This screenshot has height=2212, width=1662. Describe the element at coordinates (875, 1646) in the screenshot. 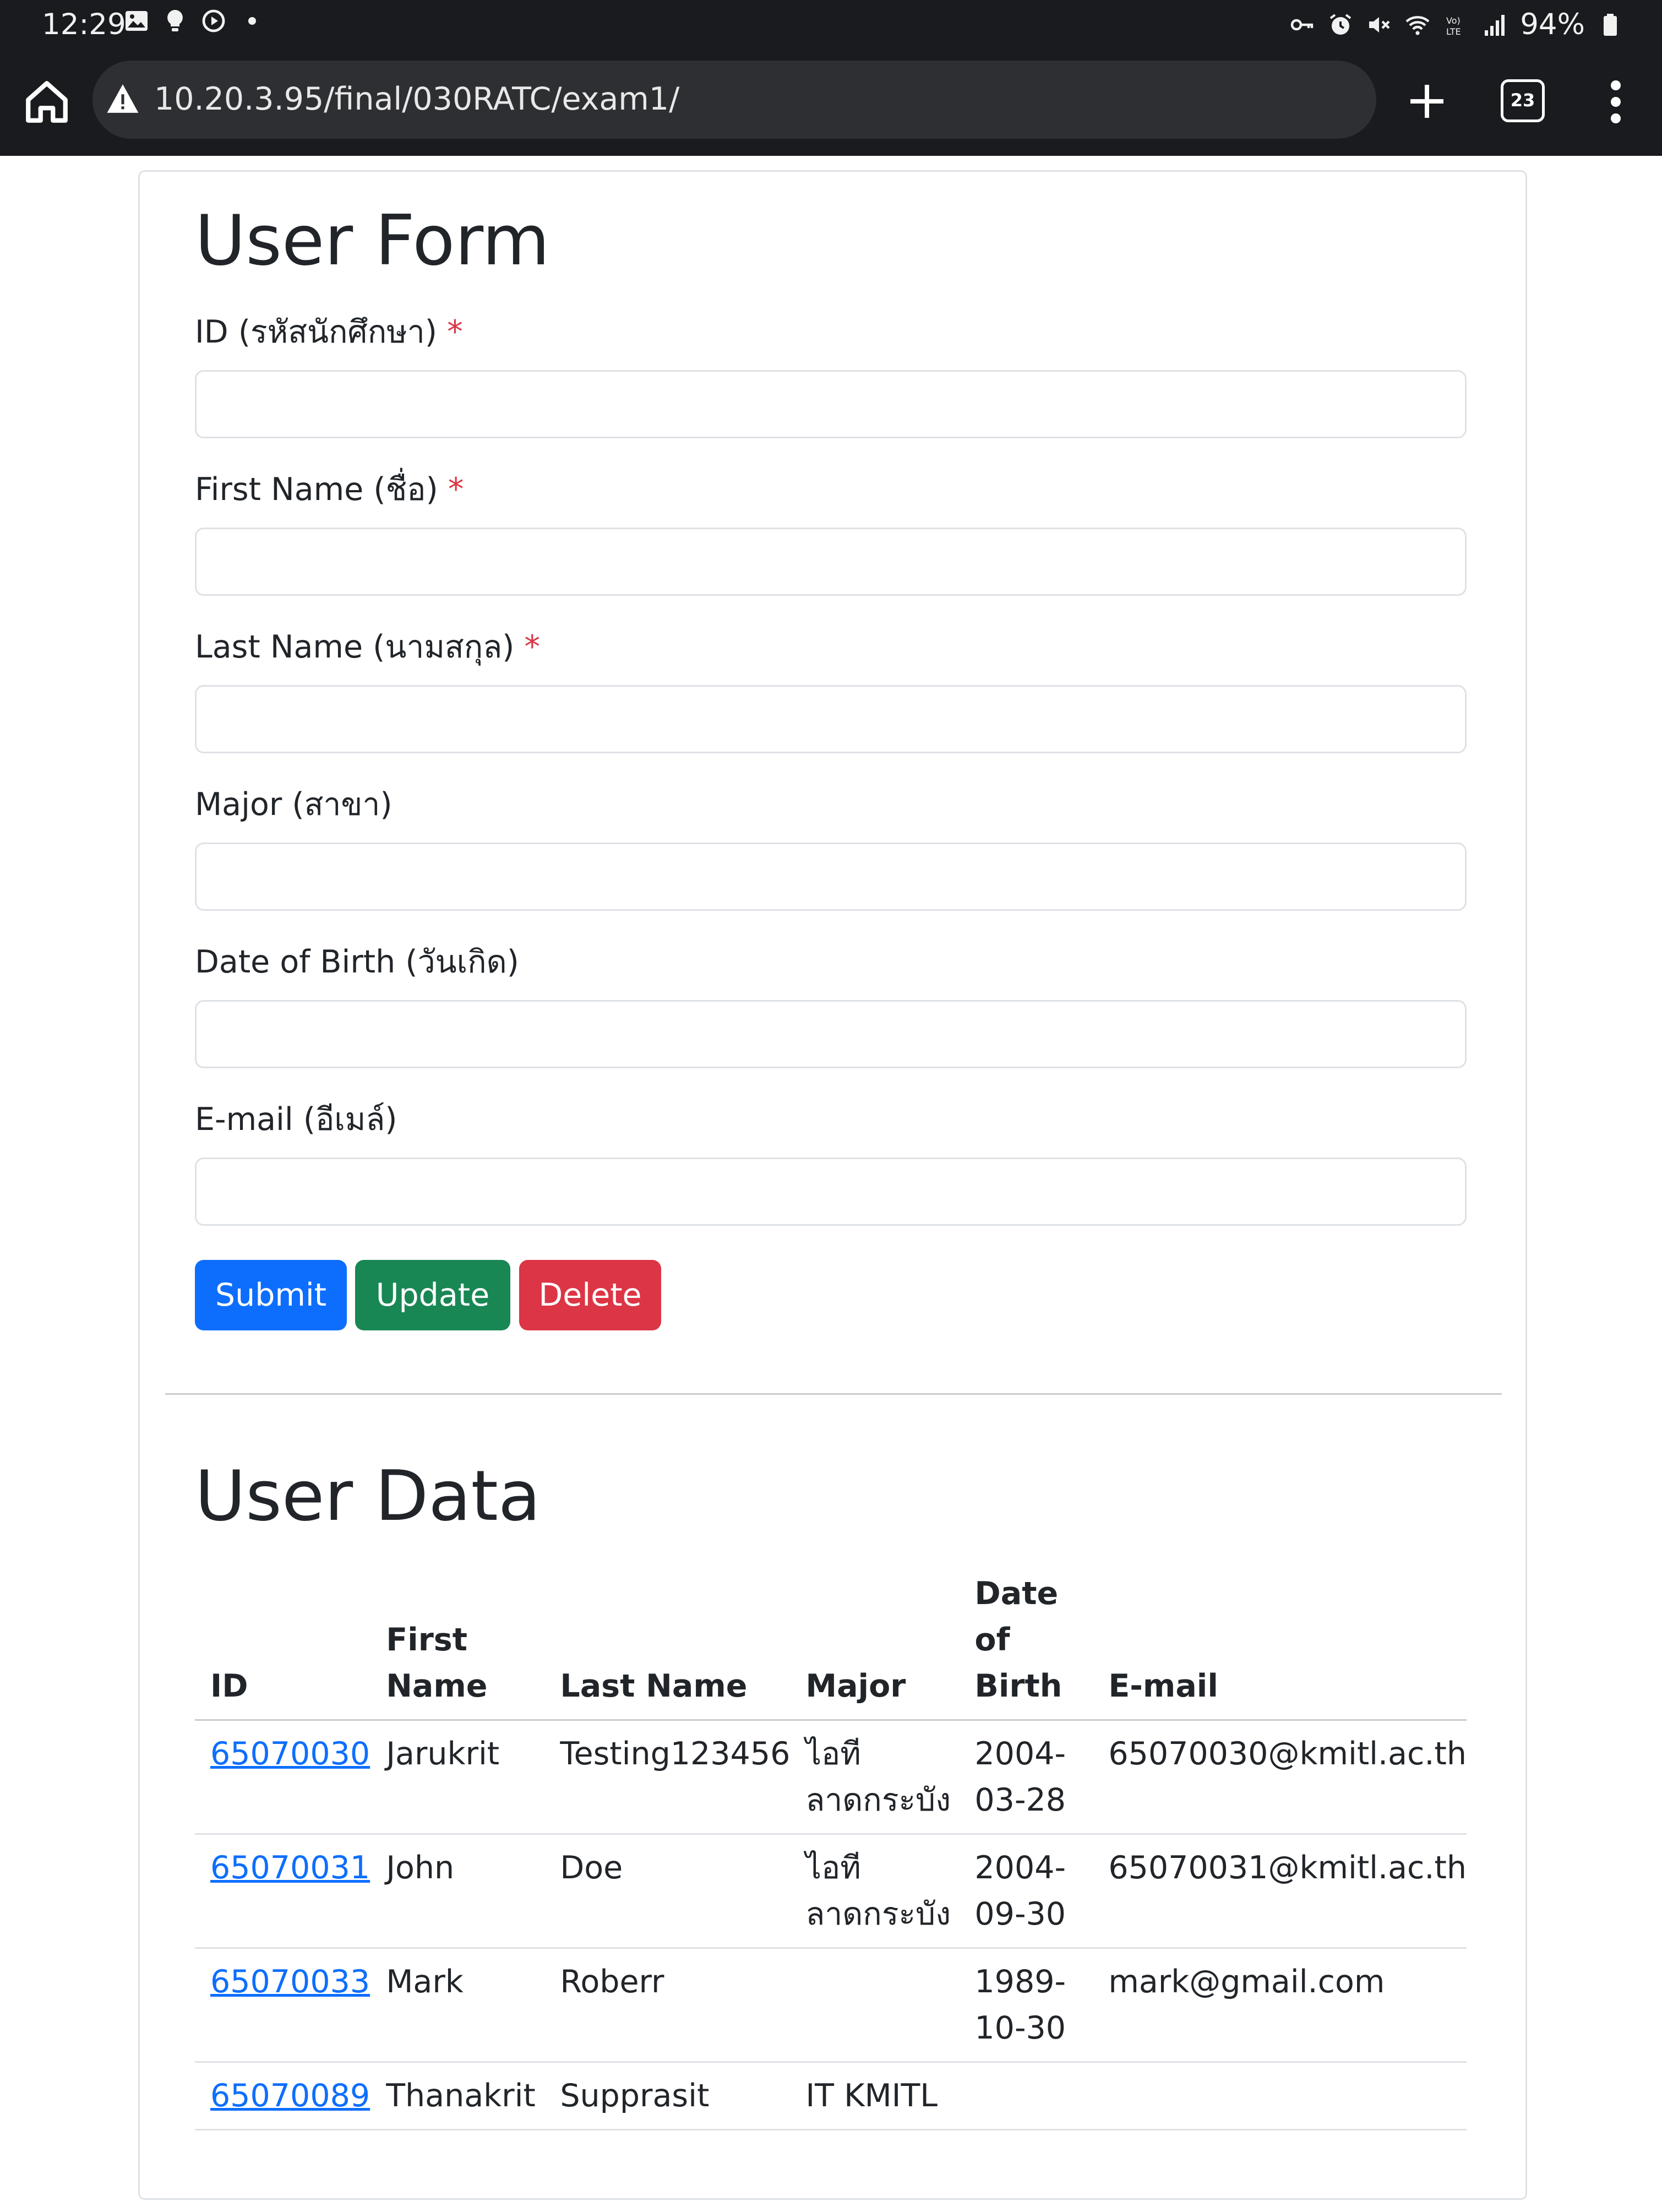

I see `header-major: Major` at that location.